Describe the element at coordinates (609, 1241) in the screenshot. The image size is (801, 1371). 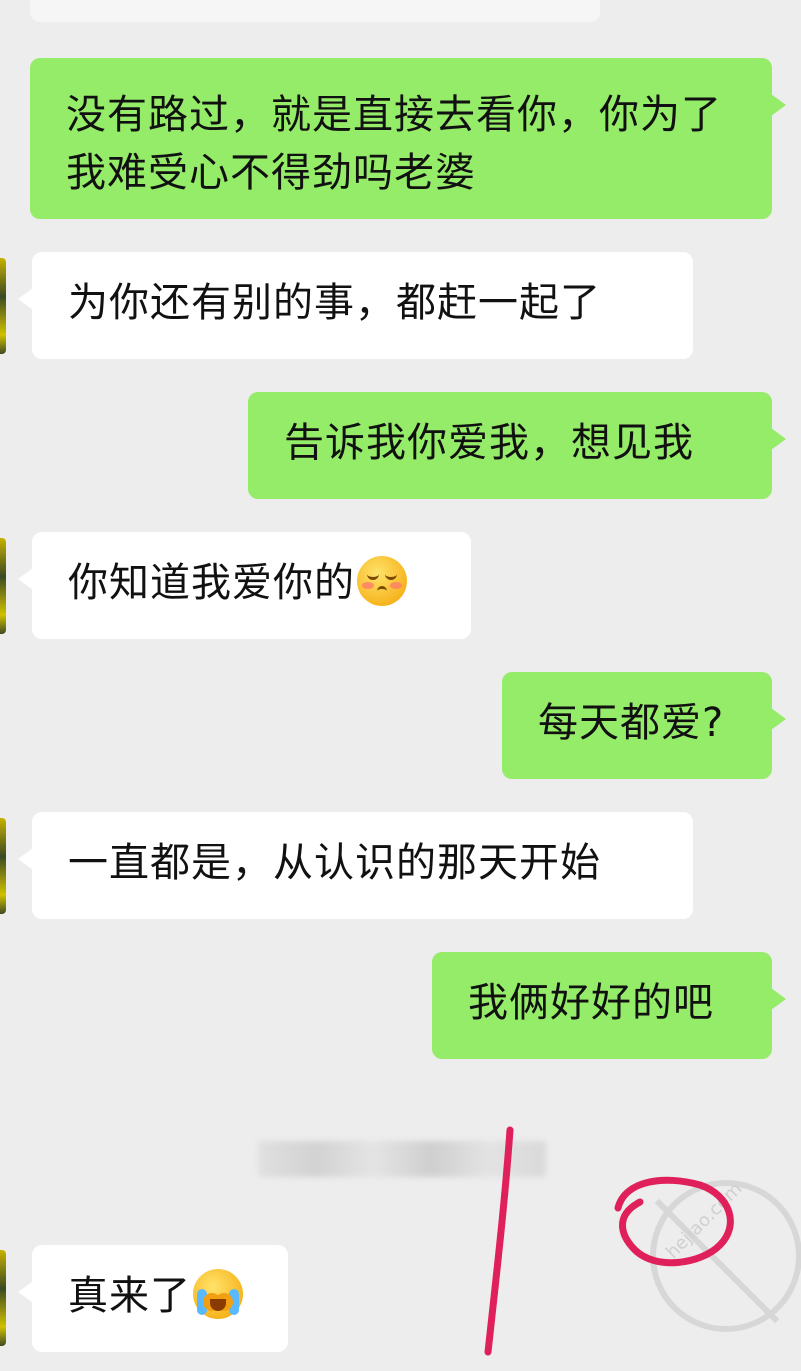
I see `handwritten-annotation` at that location.